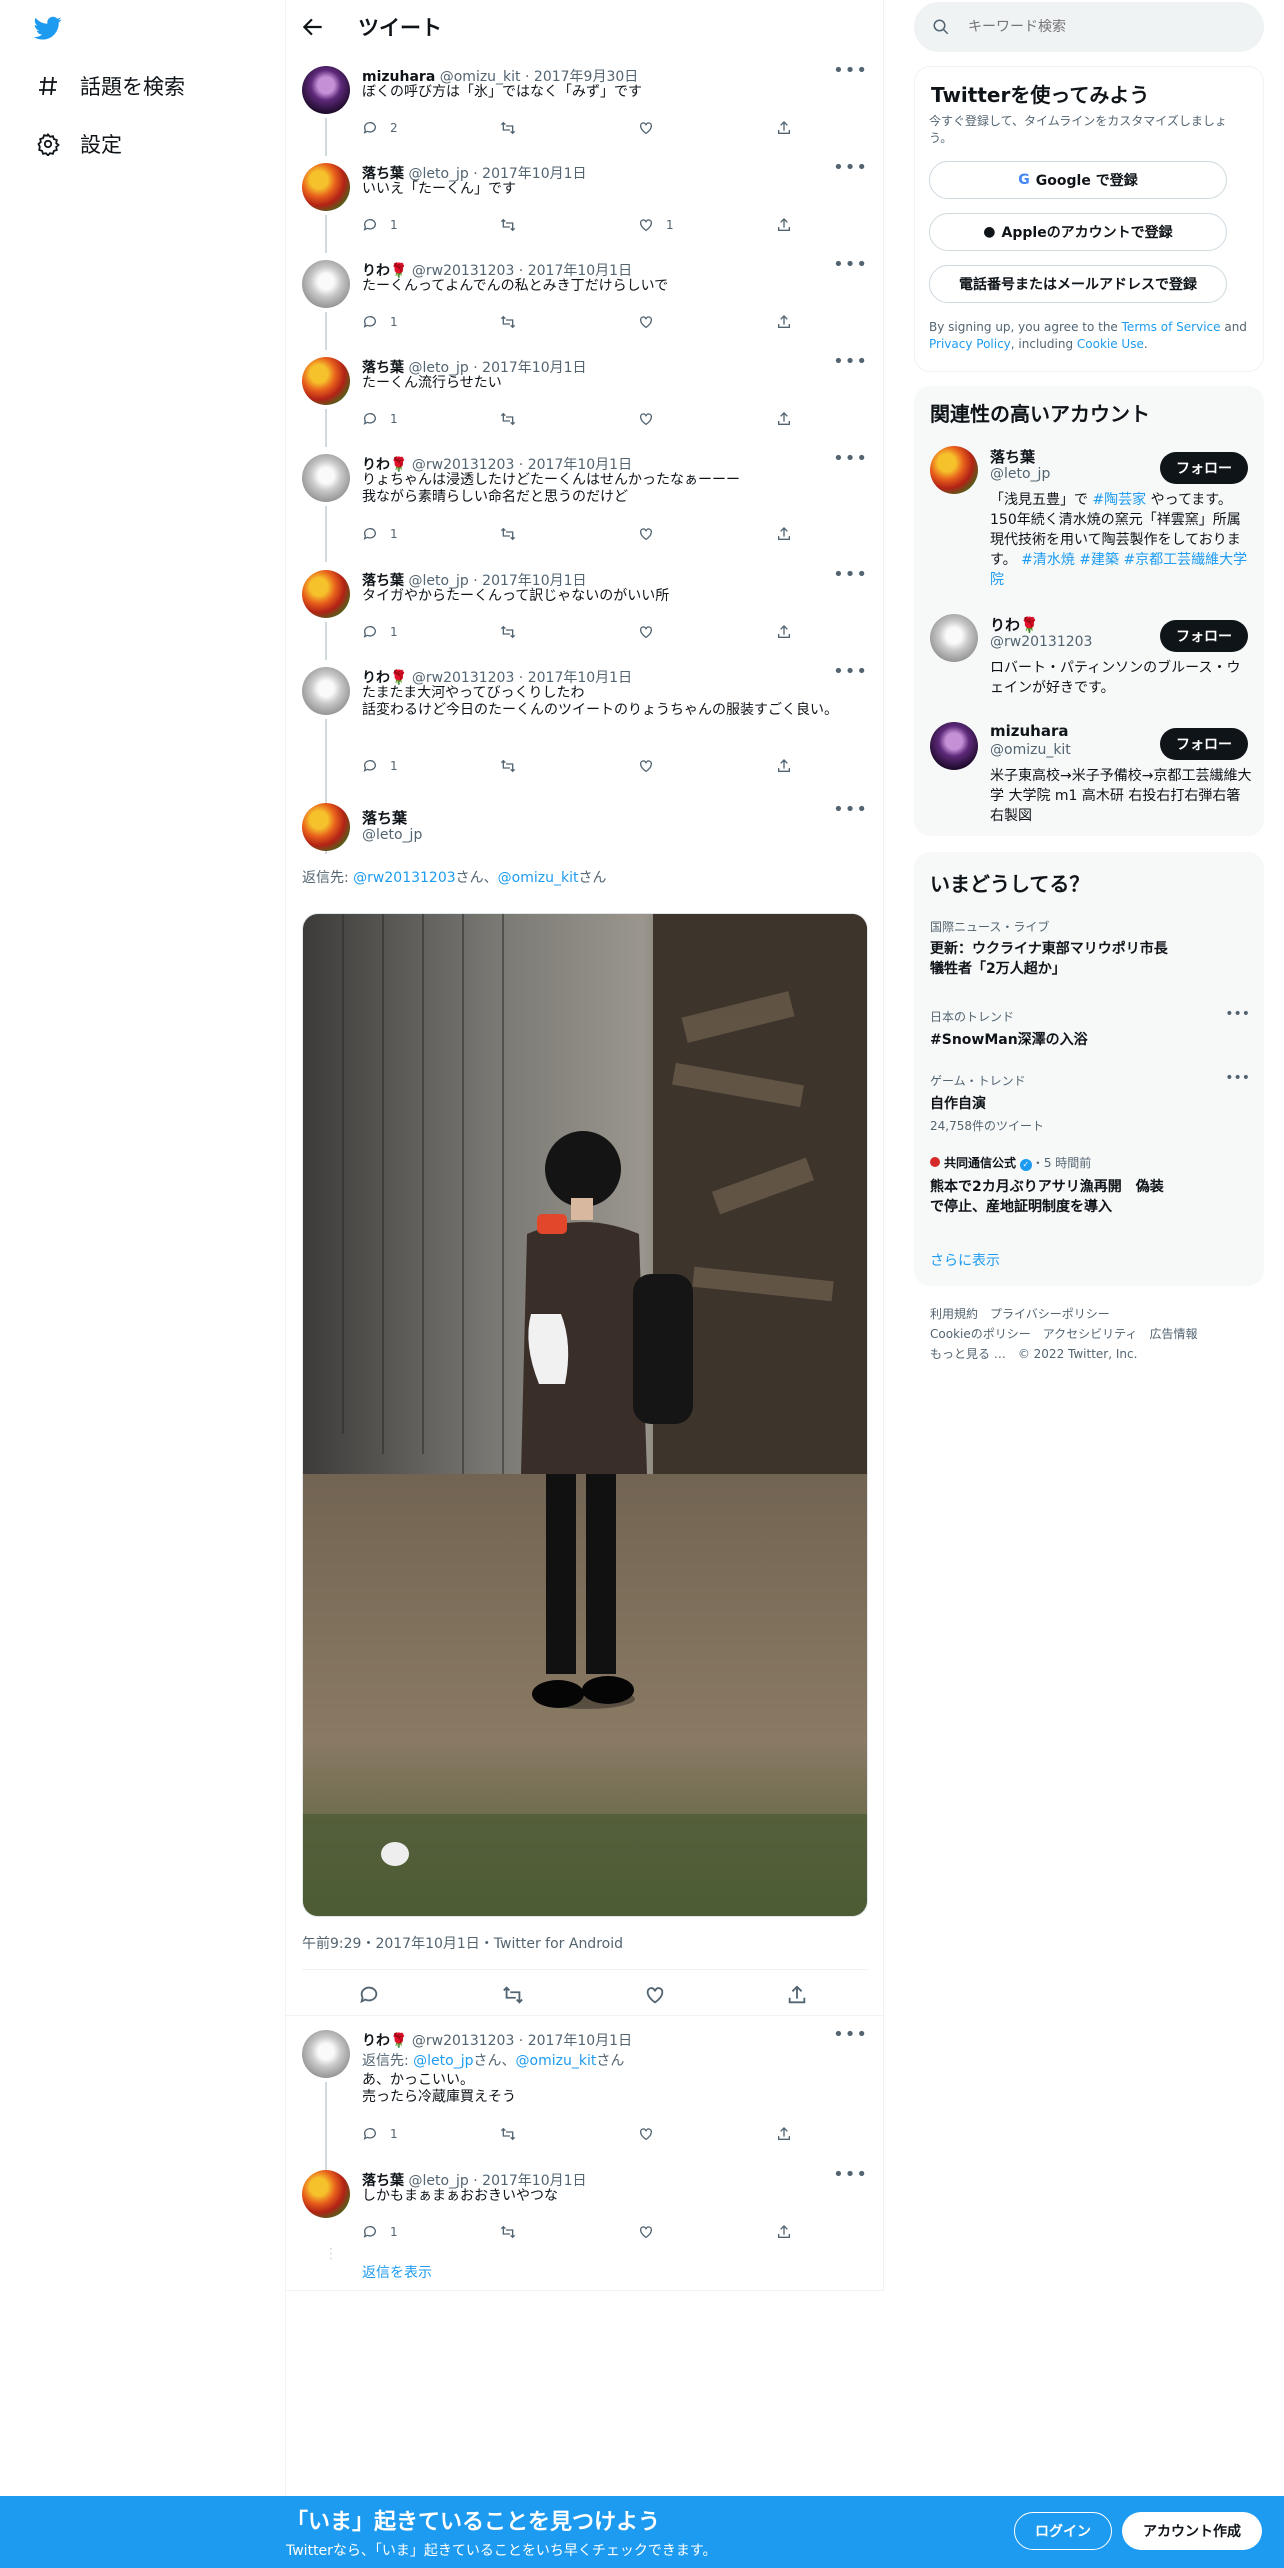 The height and width of the screenshot is (2568, 1284). What do you see at coordinates (513, 1995) in the screenshot?
I see `retweet-icon` at bounding box center [513, 1995].